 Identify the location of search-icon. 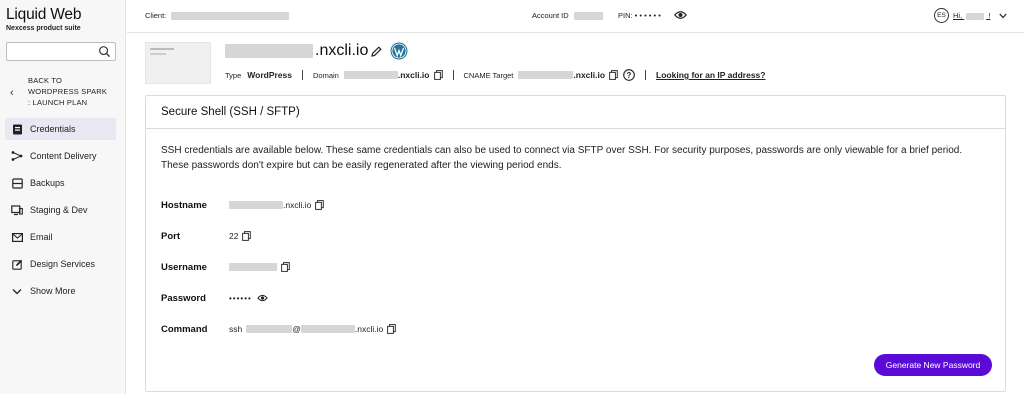
(104, 51).